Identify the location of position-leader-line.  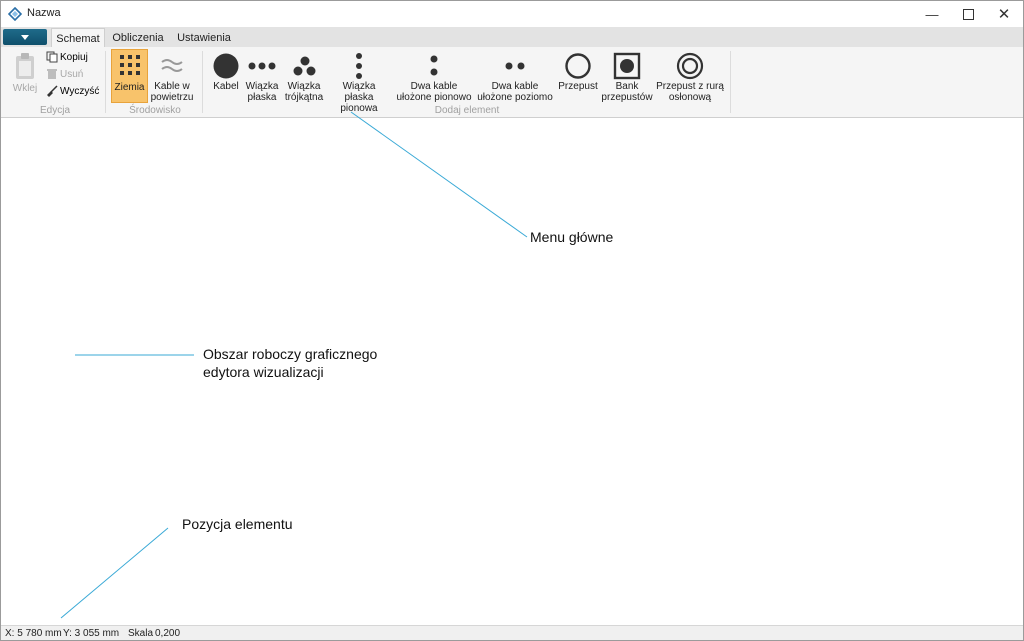
(114, 573).